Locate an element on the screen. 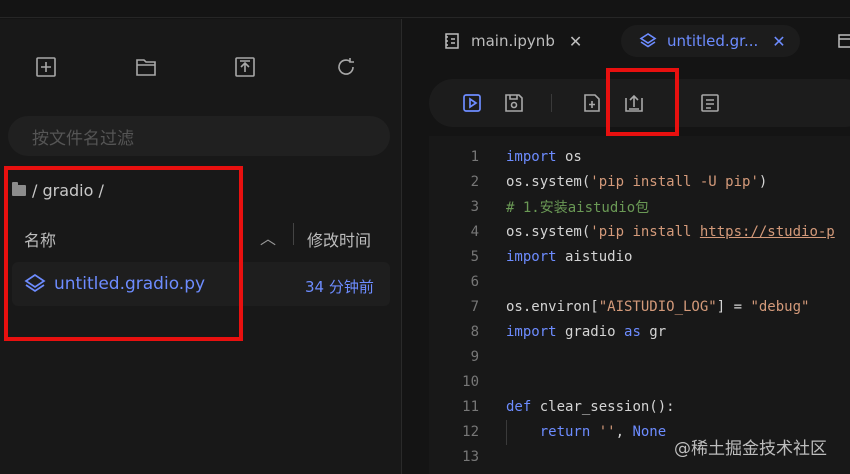  line-content: os.system('pip install -U pip') is located at coordinates (636, 182).